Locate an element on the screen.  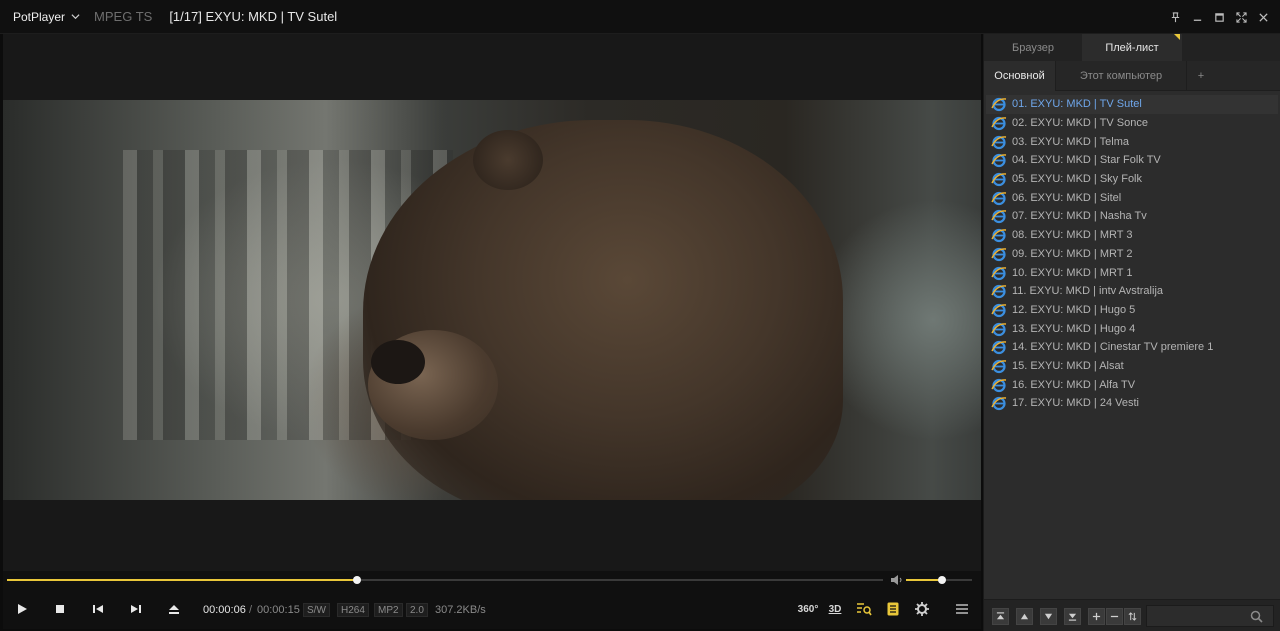
playlist-subtabs: Основной Этот компьютер + is located at coordinates (1132, 76).